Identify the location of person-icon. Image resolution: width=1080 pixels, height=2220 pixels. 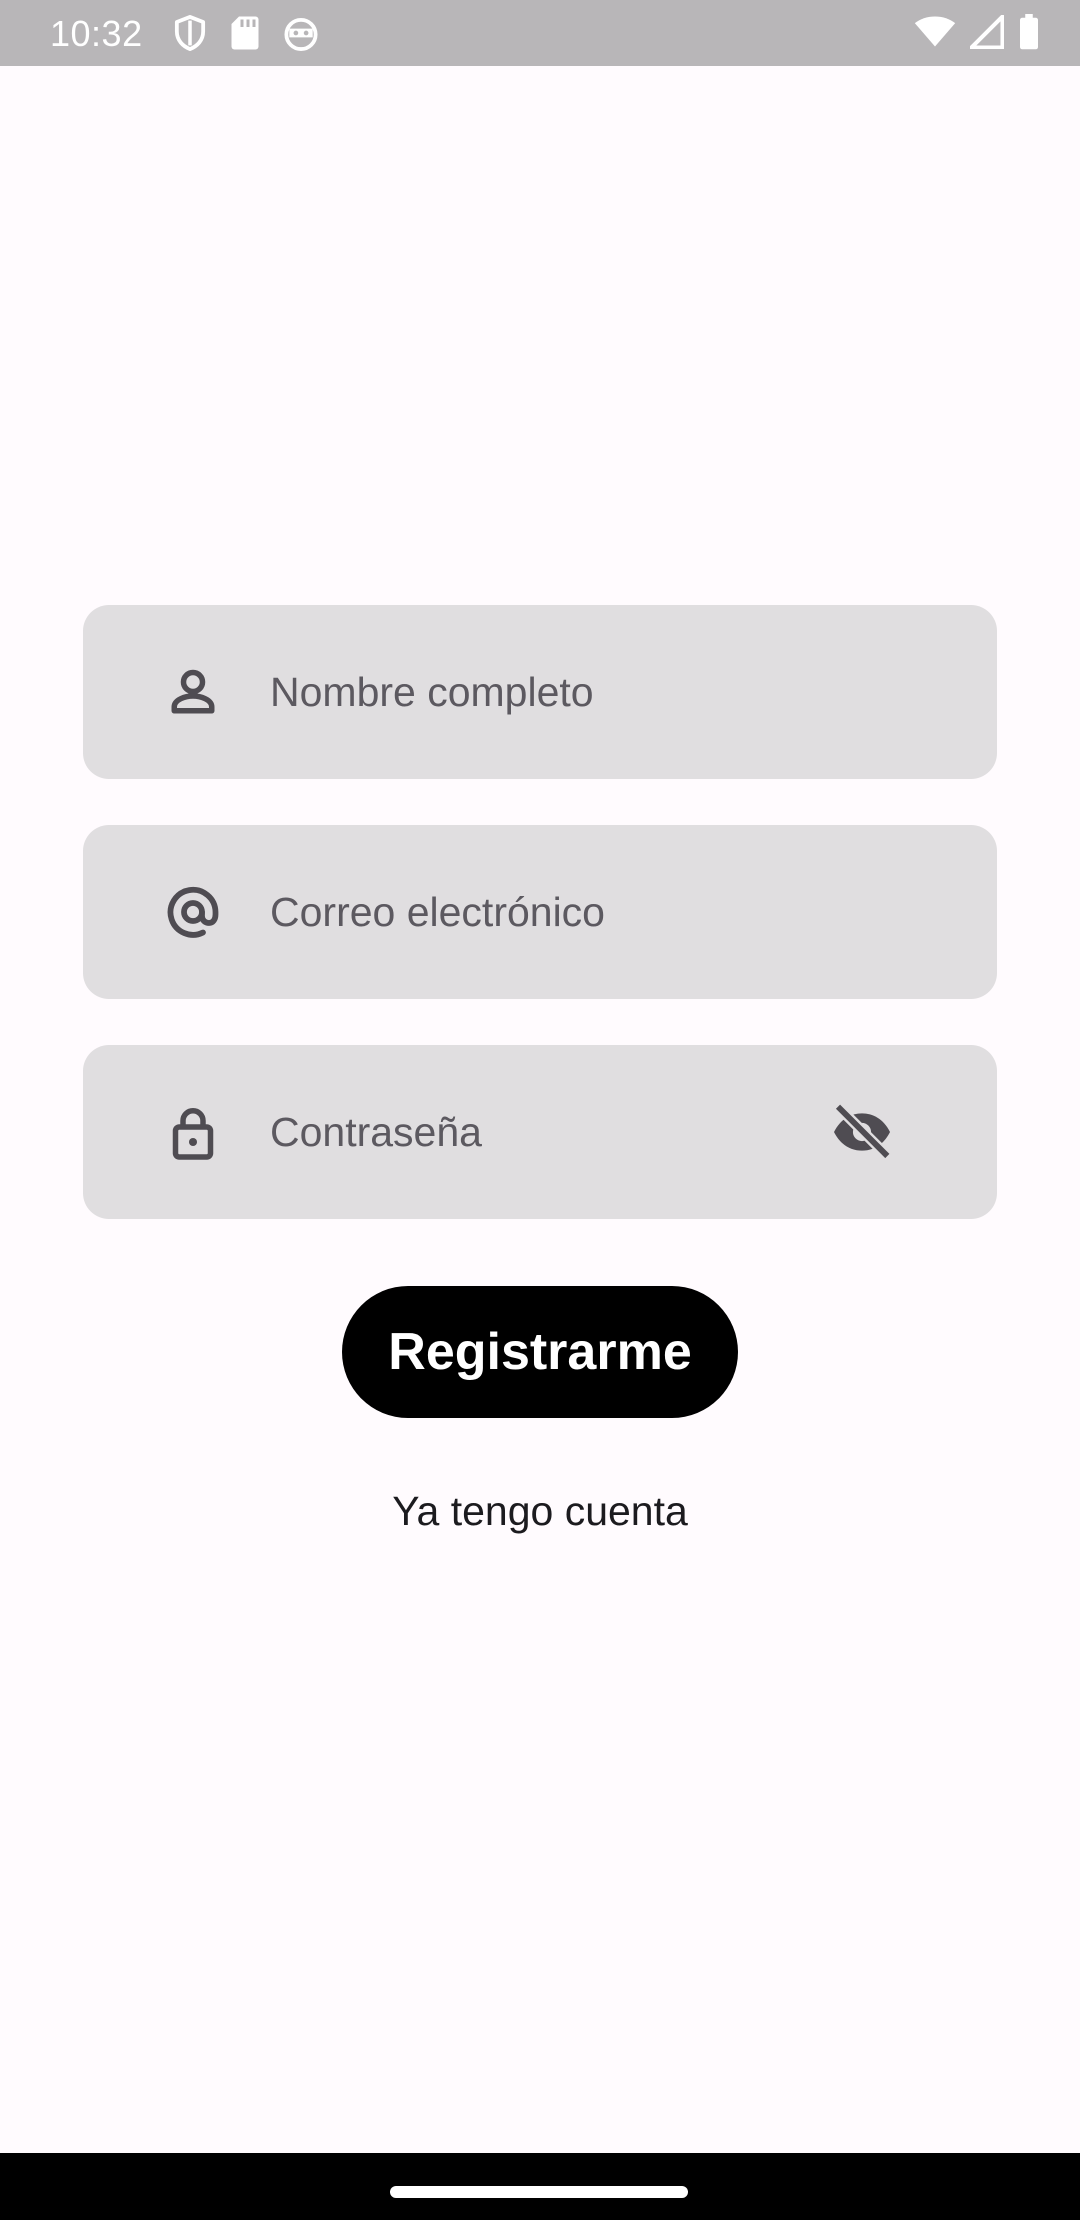
(193, 692).